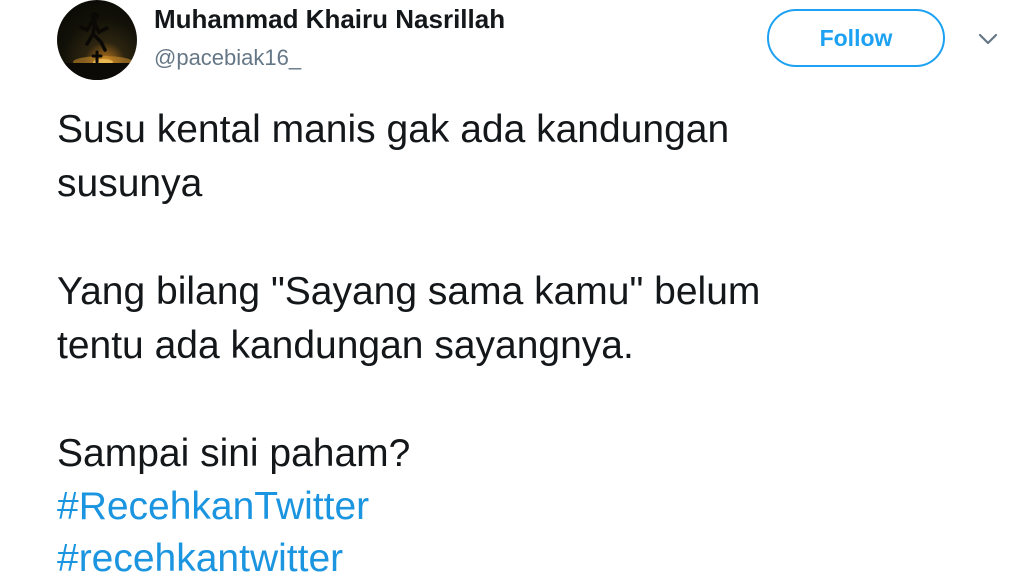  I want to click on tweet-text-line: Sampai sini paham?, so click(234, 453).